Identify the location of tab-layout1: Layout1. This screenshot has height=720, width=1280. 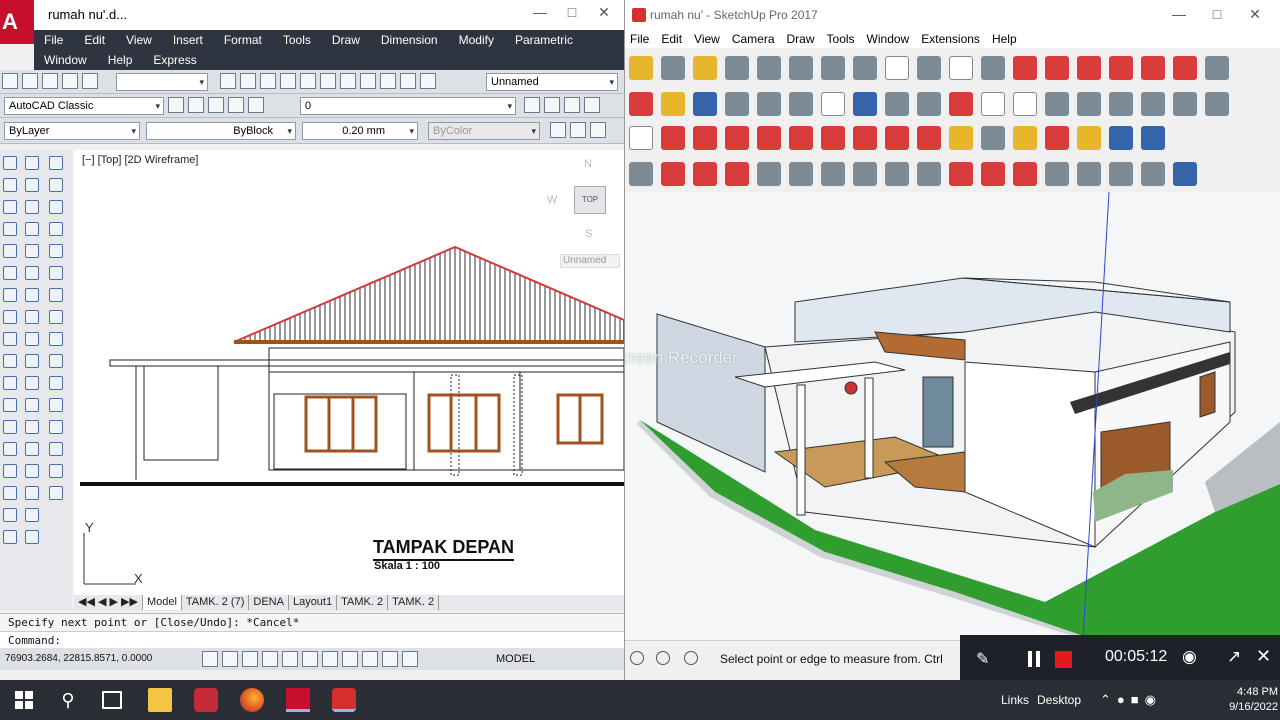
(313, 602).